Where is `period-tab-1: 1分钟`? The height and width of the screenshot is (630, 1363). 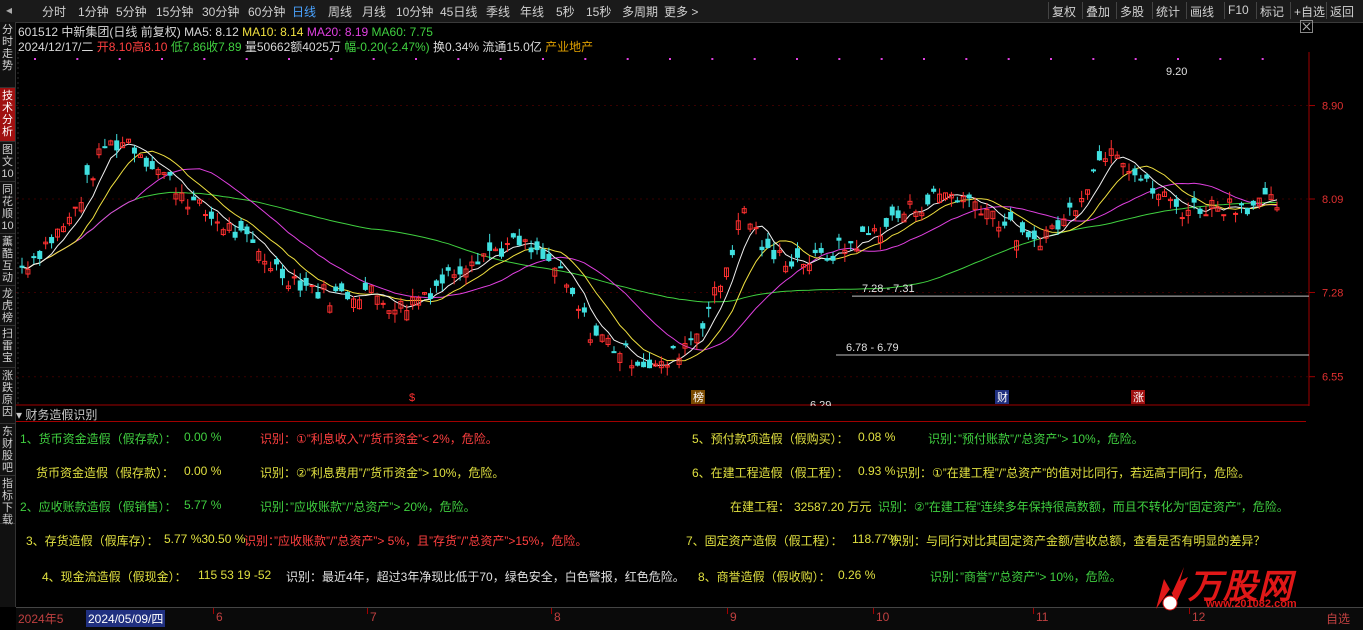 period-tab-1: 1分钟 is located at coordinates (93, 11).